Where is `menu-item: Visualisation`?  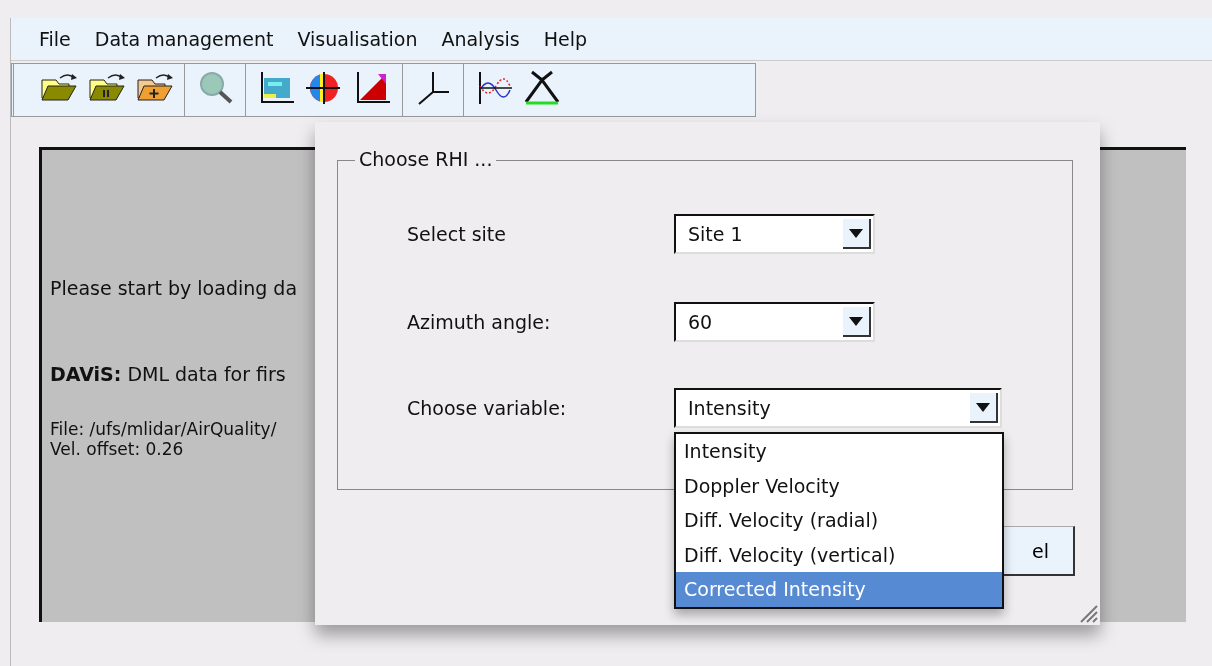 menu-item: Visualisation is located at coordinates (357, 39).